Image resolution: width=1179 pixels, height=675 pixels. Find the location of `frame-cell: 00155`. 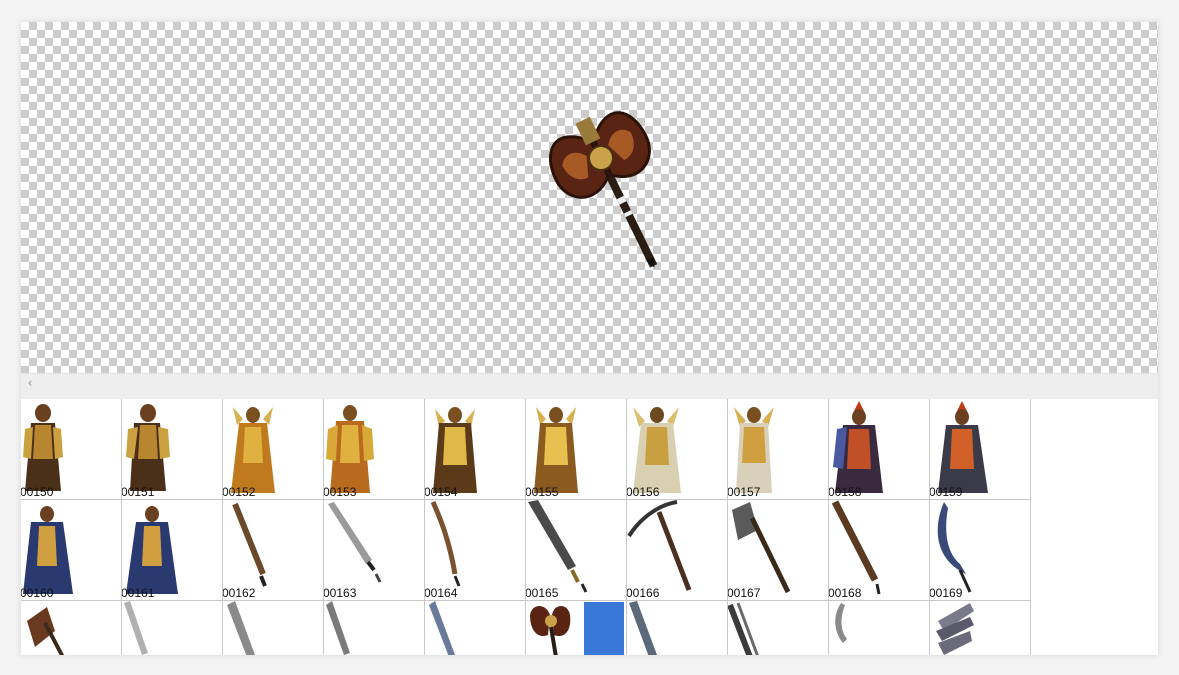

frame-cell: 00155 is located at coordinates (576, 449).